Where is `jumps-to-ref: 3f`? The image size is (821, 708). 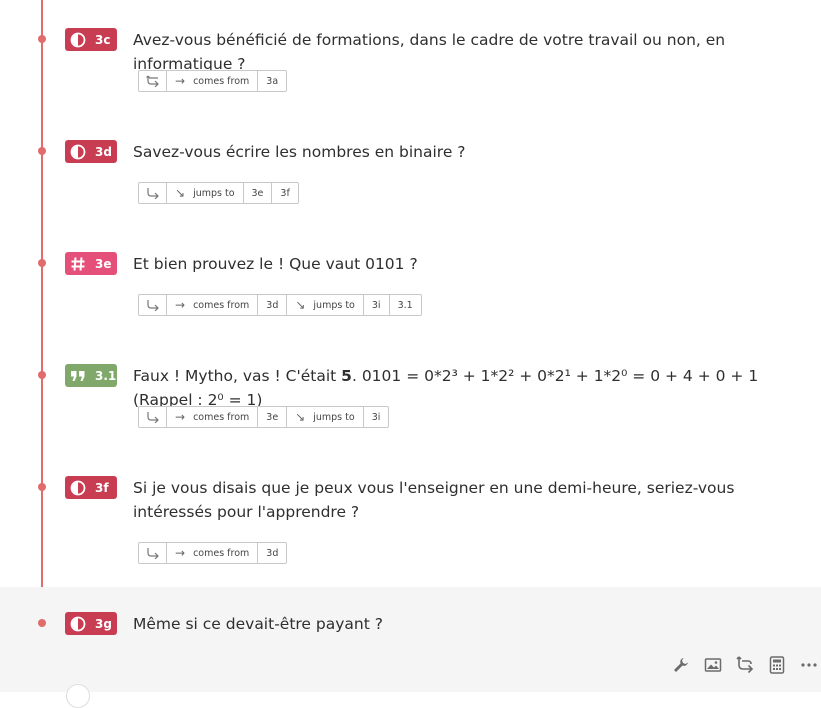 jumps-to-ref: 3f is located at coordinates (284, 193).